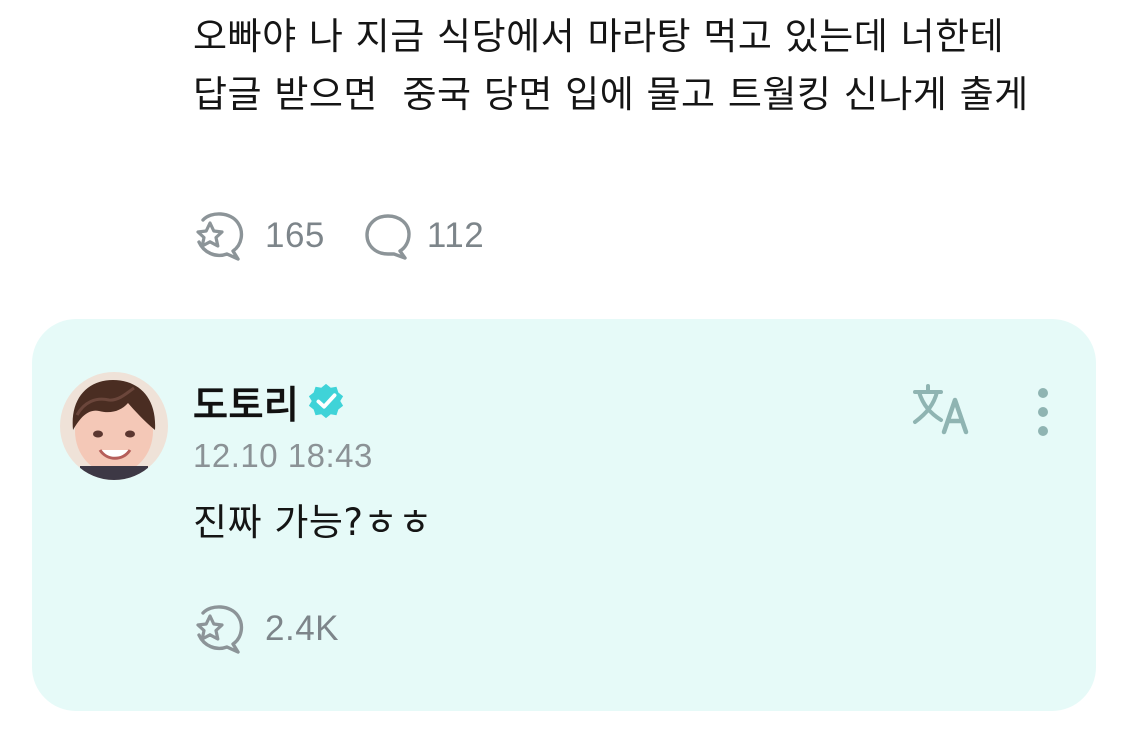 The image size is (1125, 731). What do you see at coordinates (114, 426) in the screenshot?
I see `avatar` at bounding box center [114, 426].